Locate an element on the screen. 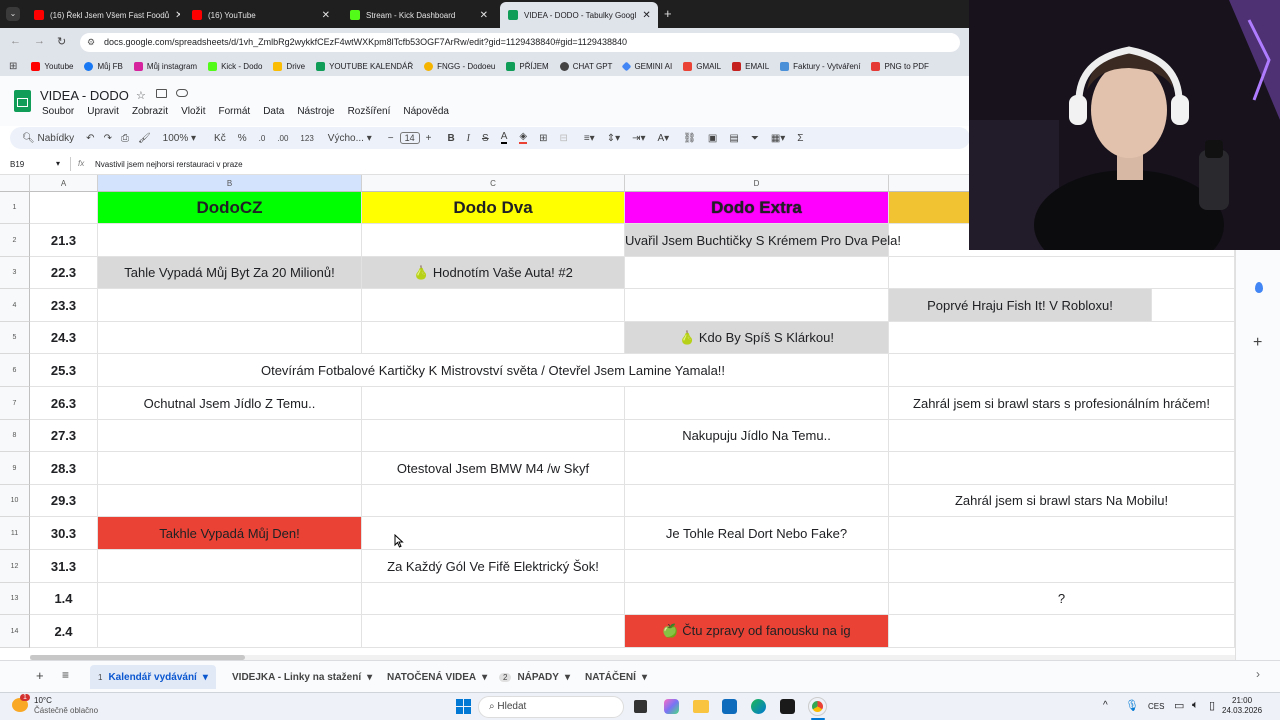 This screenshot has width=1280, height=720. select-all-corner is located at coordinates (15, 183).